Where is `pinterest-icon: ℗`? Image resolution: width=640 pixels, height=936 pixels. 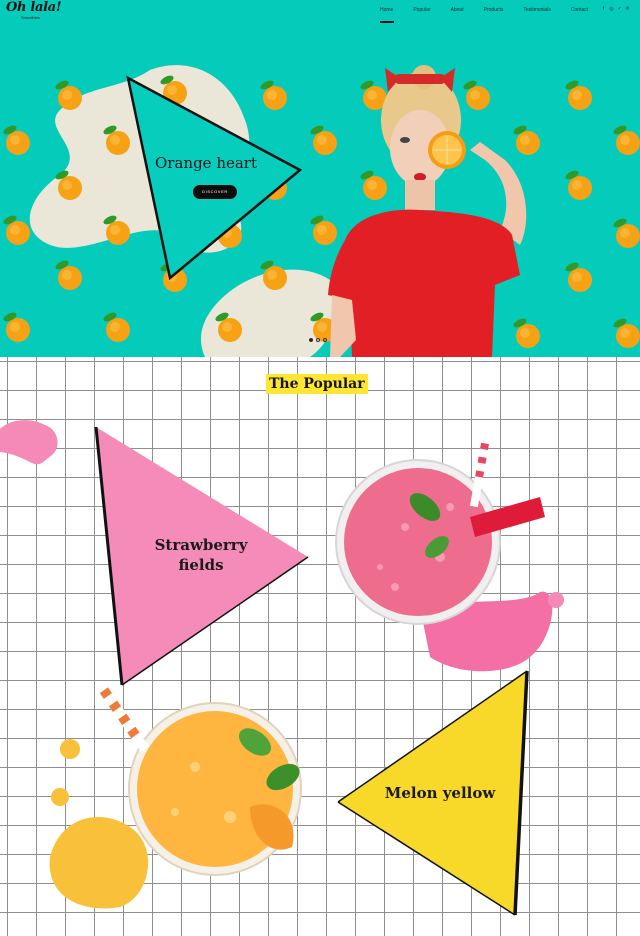 pinterest-icon: ℗ is located at coordinates (627, 9).